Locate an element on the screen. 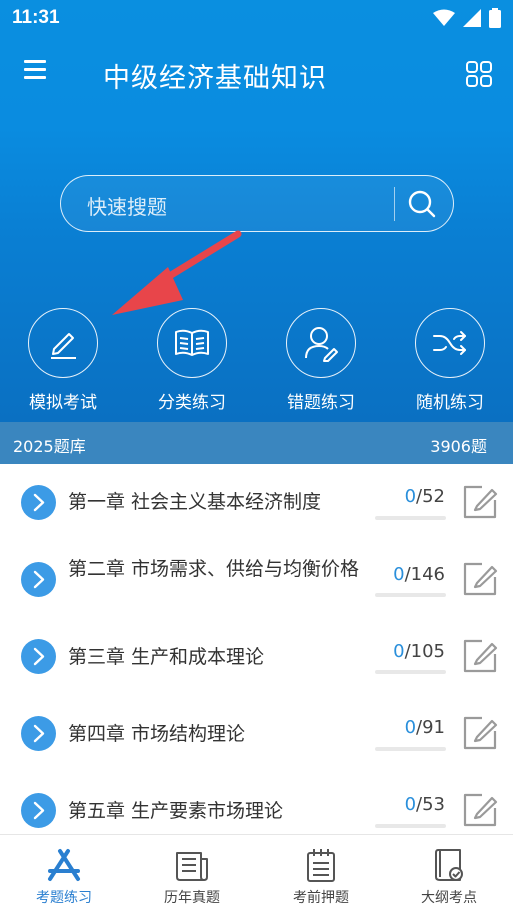 This screenshot has width=513, height=915. user-edit-icon is located at coordinates (321, 344).